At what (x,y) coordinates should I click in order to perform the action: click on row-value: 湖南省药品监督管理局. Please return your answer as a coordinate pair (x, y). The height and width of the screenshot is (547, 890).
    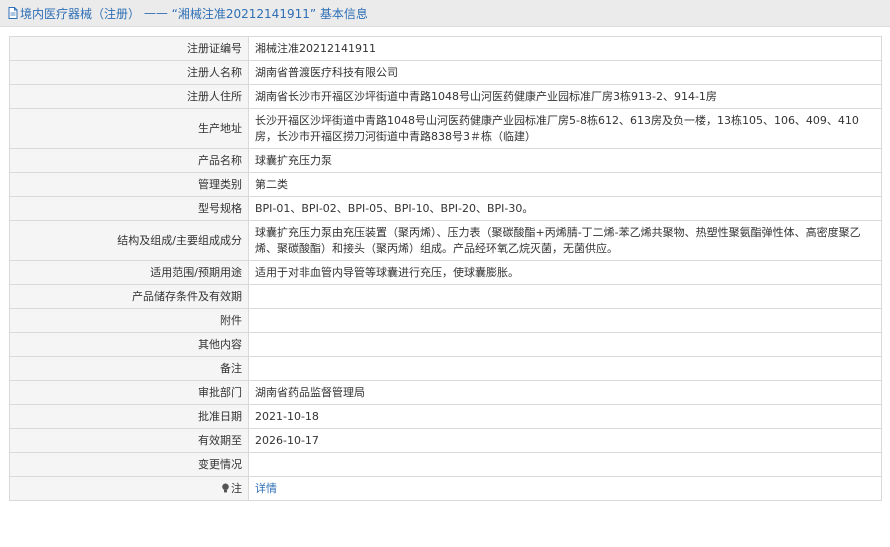
    Looking at the image, I should click on (565, 392).